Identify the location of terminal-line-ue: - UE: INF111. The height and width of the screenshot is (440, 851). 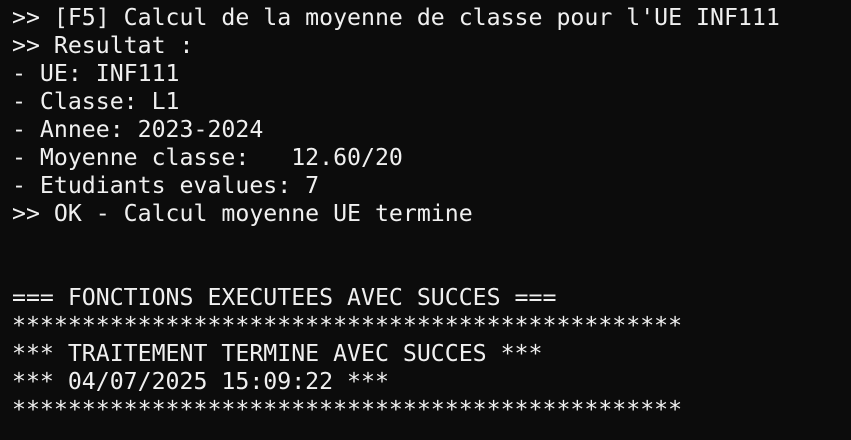
(96, 73).